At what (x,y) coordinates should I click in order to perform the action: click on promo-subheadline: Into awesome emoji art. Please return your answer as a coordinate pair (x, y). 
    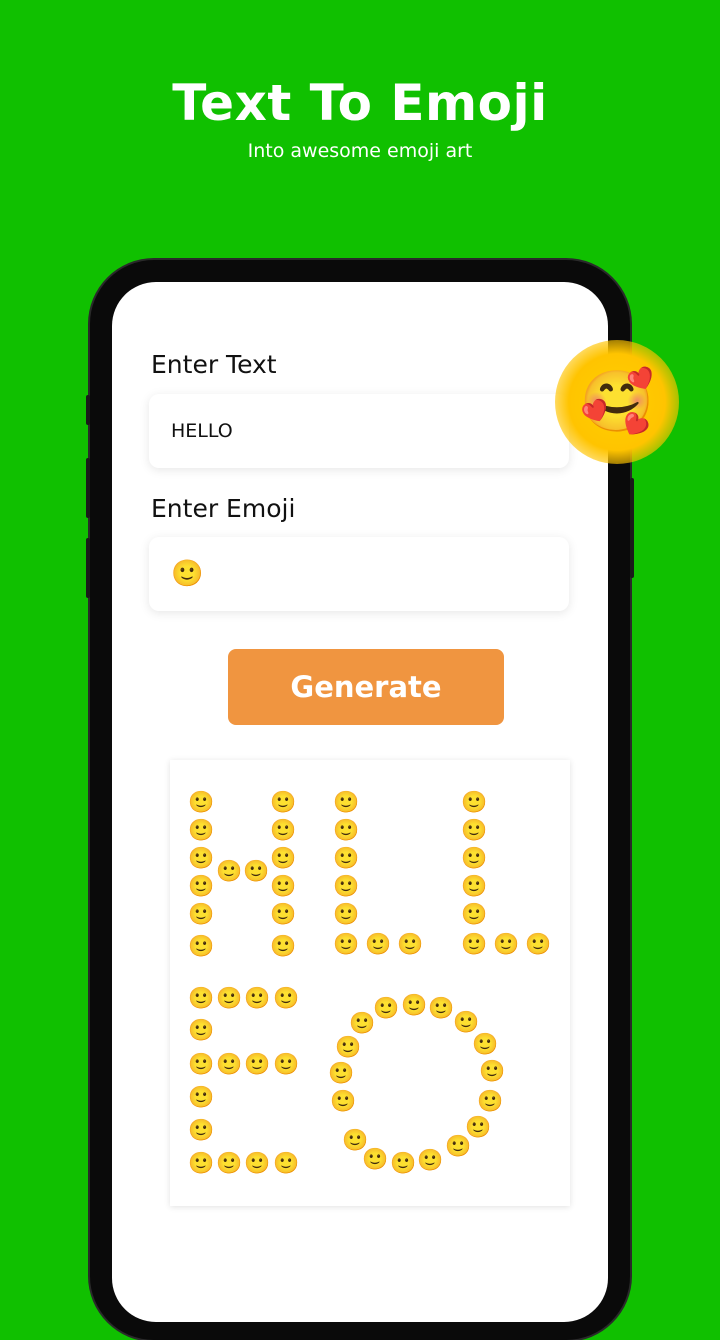
    Looking at the image, I should click on (360, 151).